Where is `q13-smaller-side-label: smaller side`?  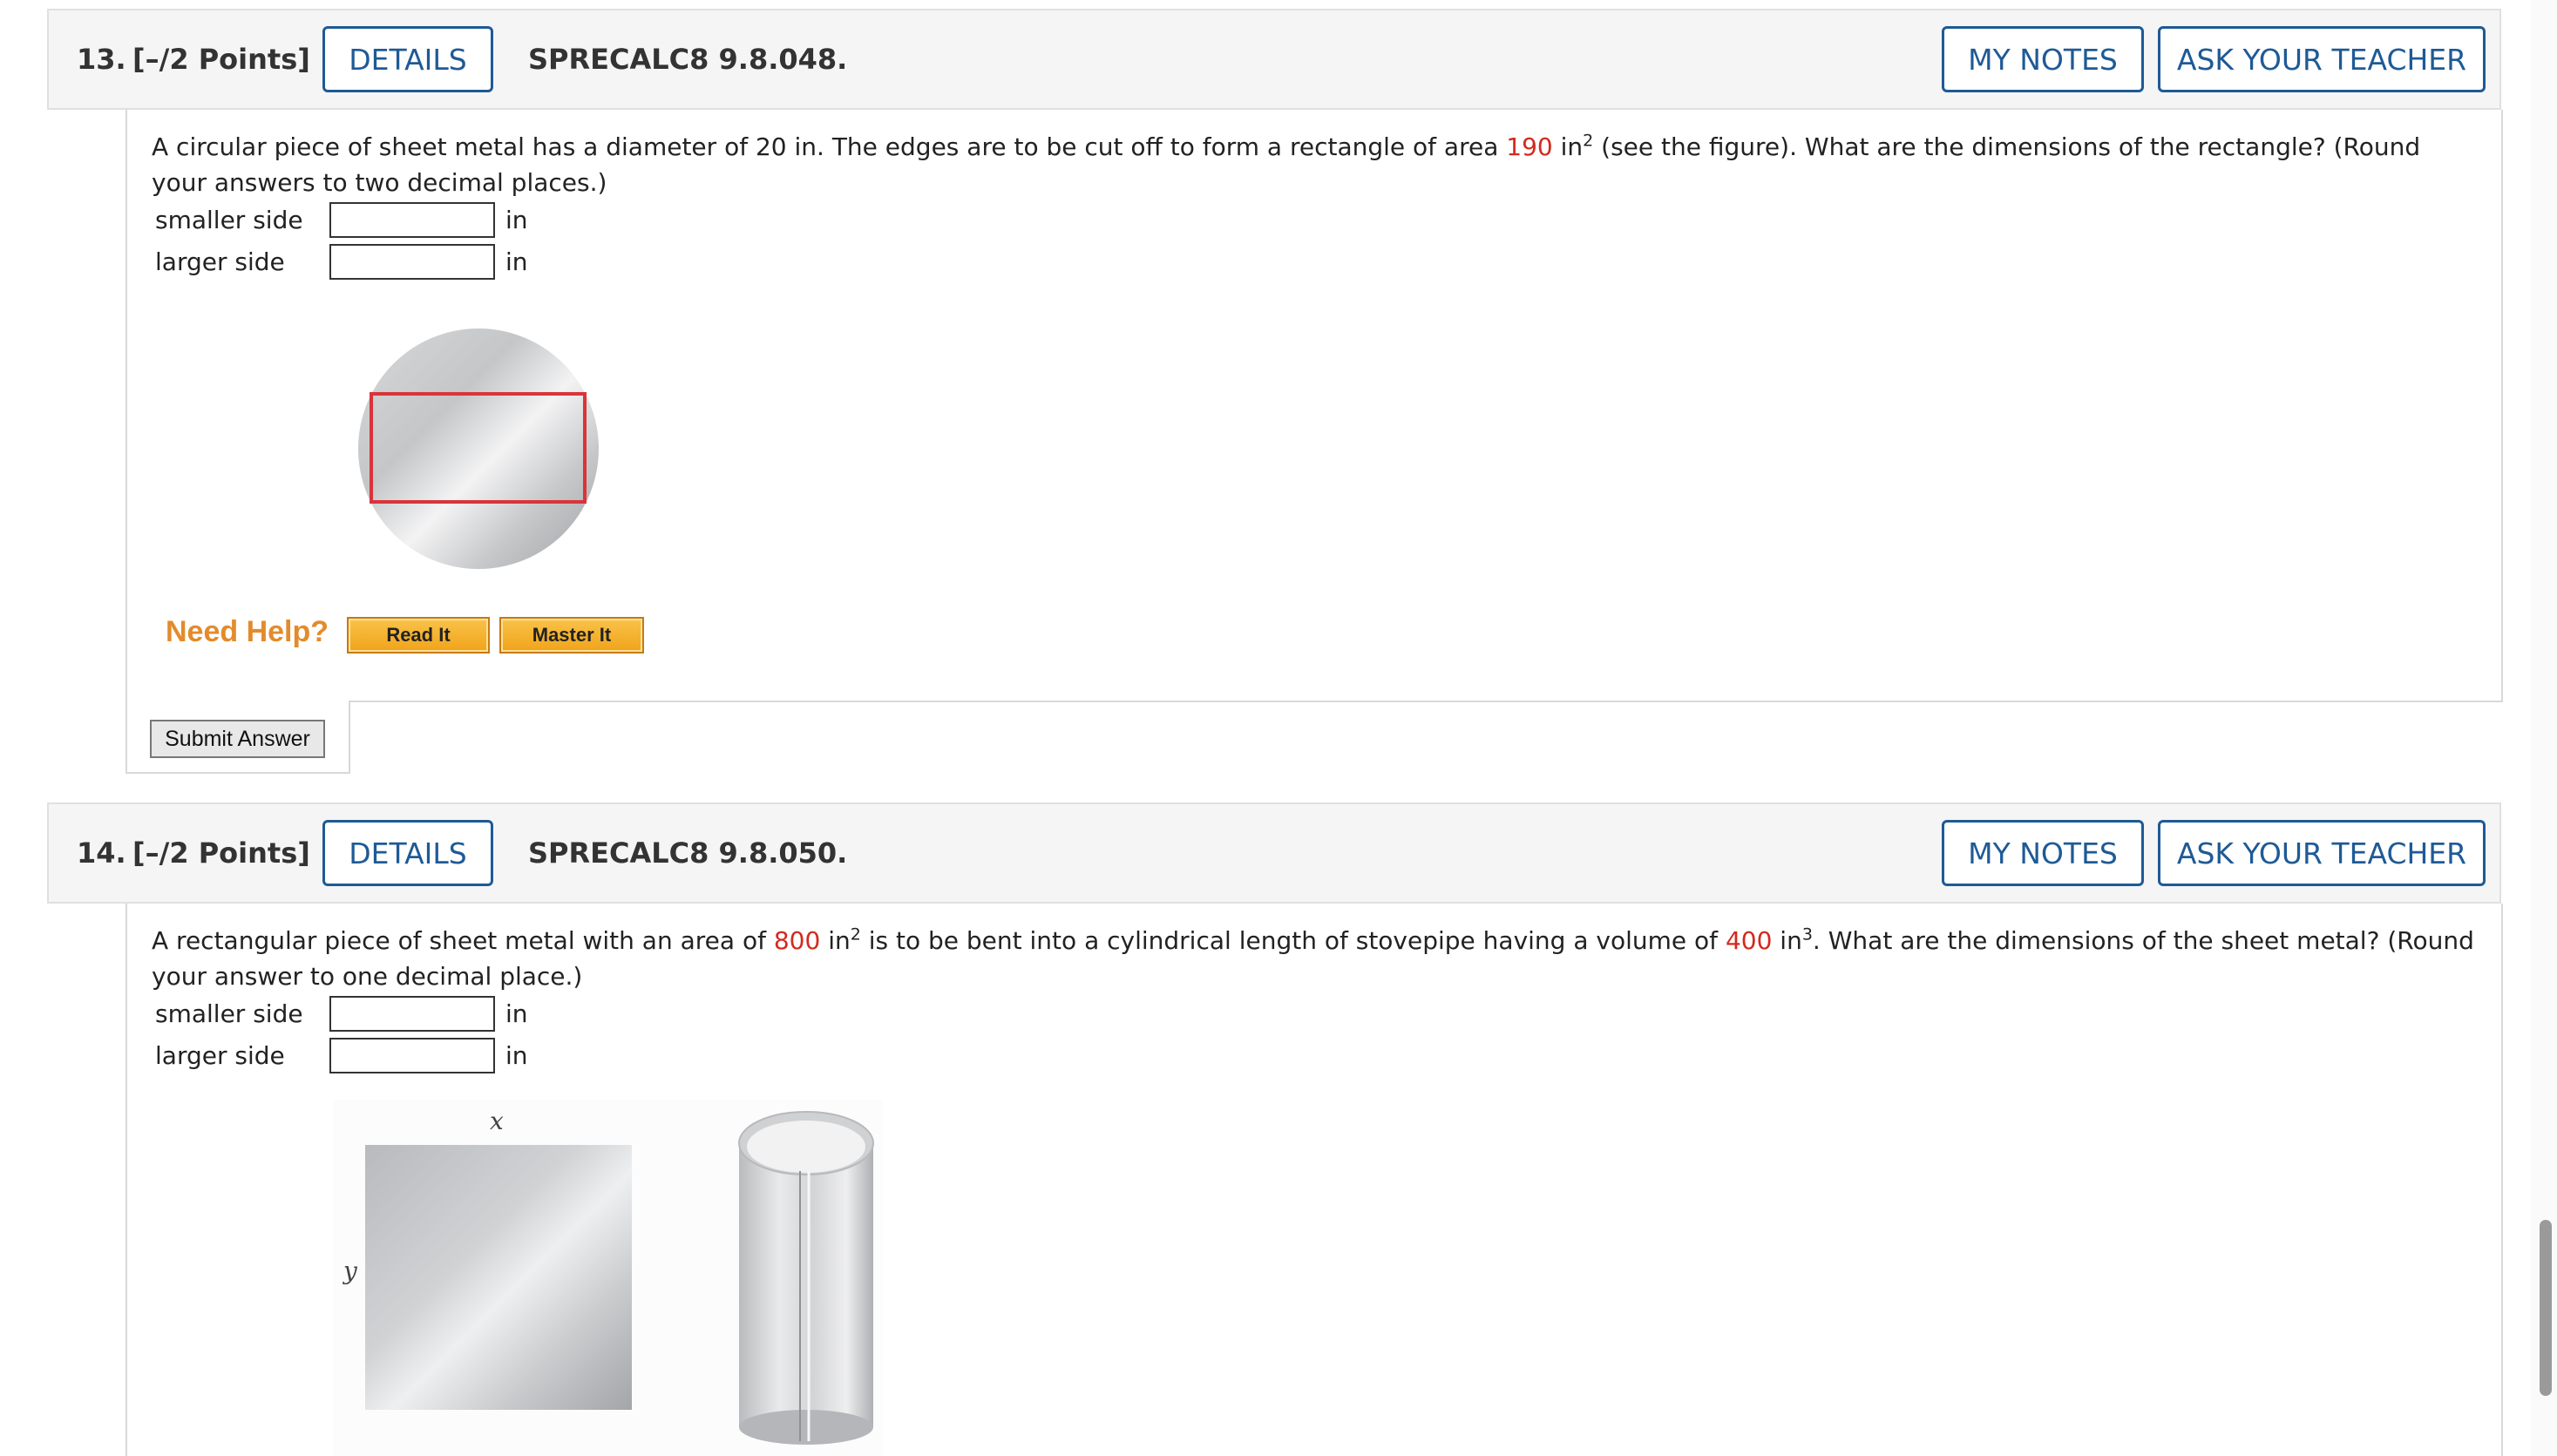
q13-smaller-side-label: smaller side is located at coordinates (229, 220).